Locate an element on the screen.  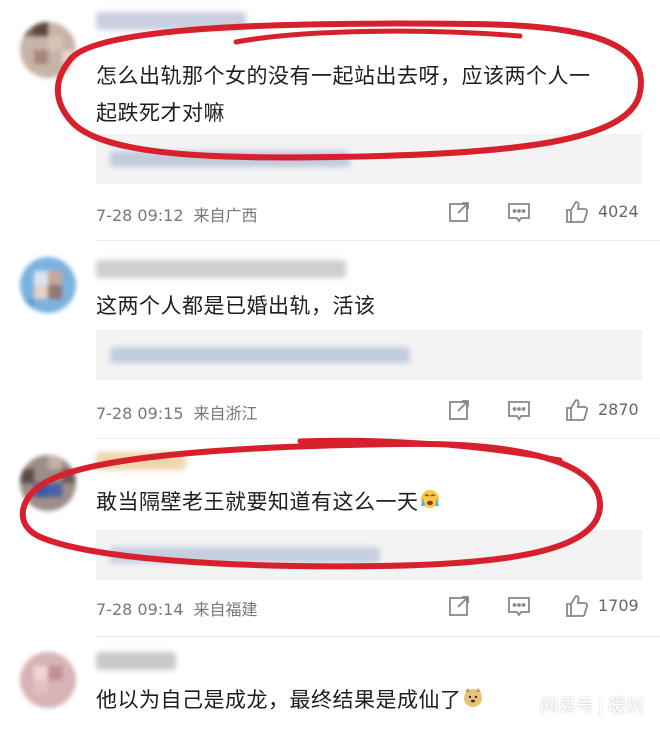
watermark-brand: 网易号 is located at coordinates (566, 706).